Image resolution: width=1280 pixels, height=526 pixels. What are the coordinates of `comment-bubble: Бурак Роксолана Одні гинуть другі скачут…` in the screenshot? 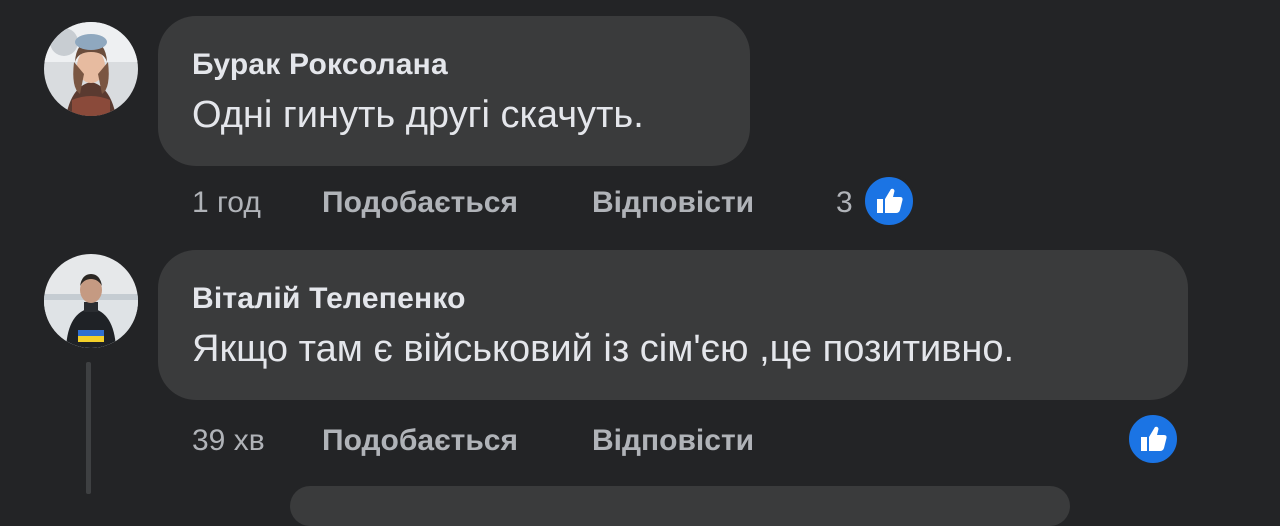 It's located at (454, 91).